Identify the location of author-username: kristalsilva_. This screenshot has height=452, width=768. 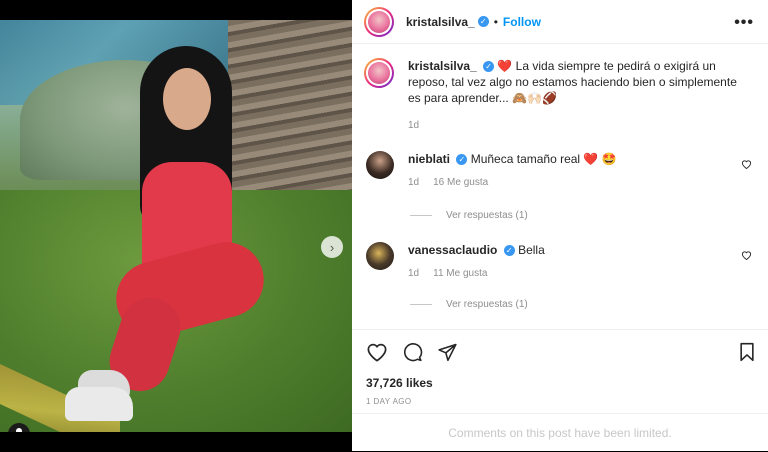
(440, 22).